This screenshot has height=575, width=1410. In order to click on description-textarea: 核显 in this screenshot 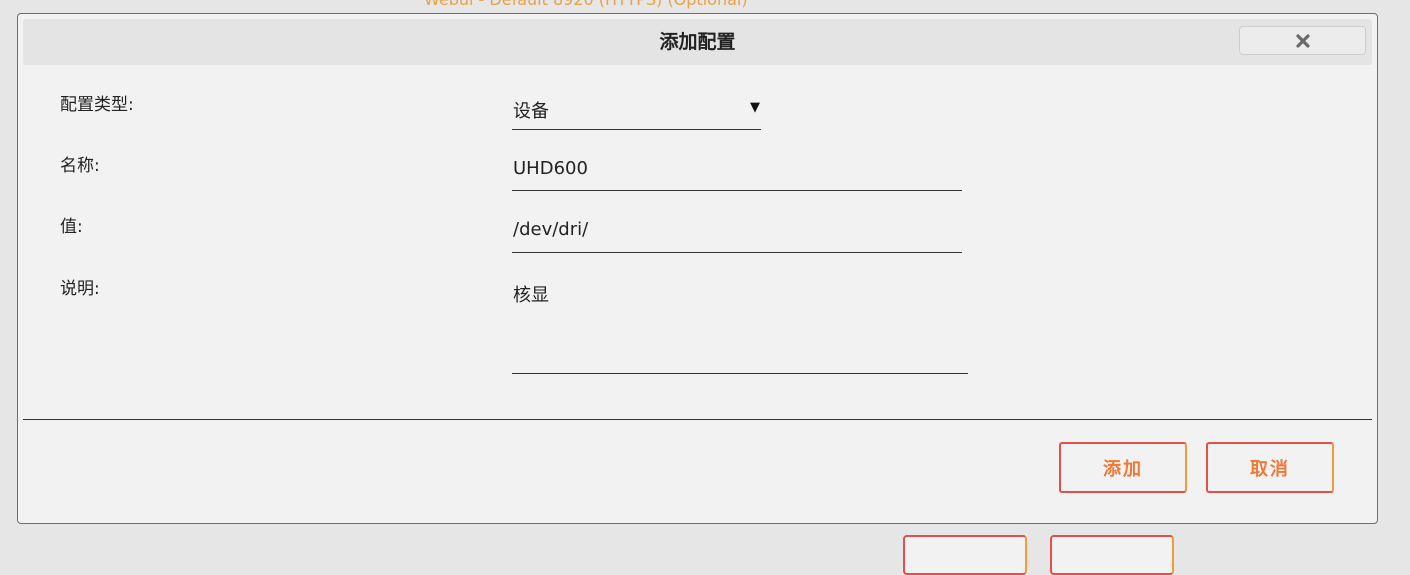, I will do `click(740, 324)`.